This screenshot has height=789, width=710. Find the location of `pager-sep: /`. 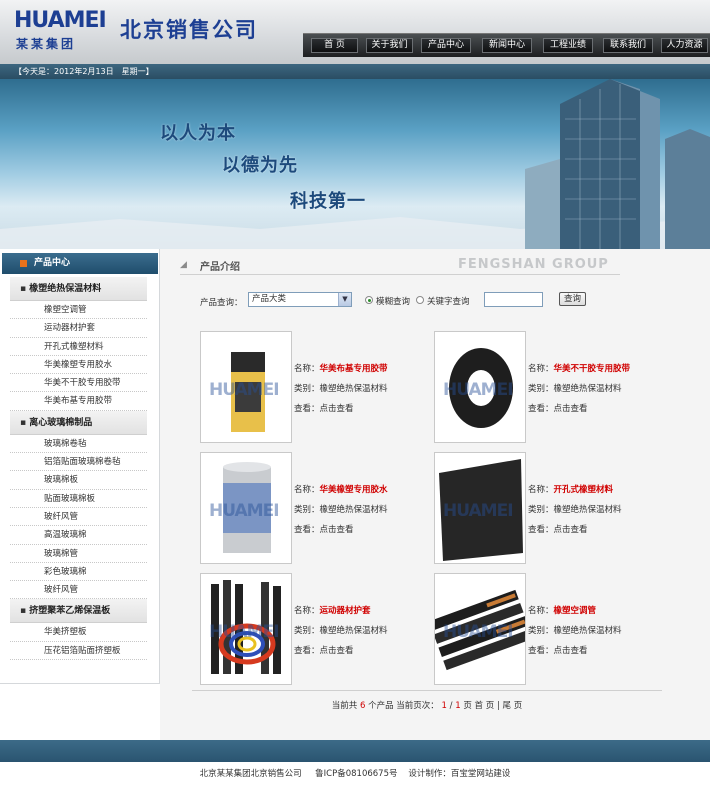

pager-sep: / is located at coordinates (451, 706).